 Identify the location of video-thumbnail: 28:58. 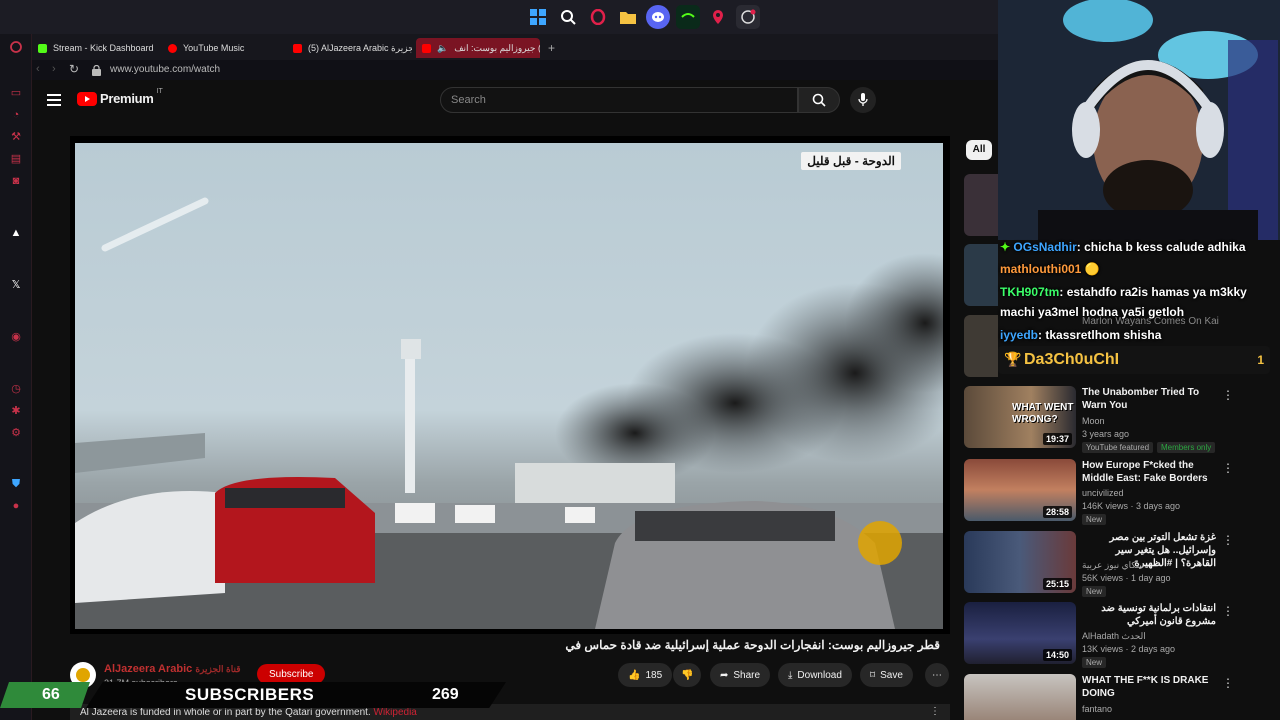
(1020, 490).